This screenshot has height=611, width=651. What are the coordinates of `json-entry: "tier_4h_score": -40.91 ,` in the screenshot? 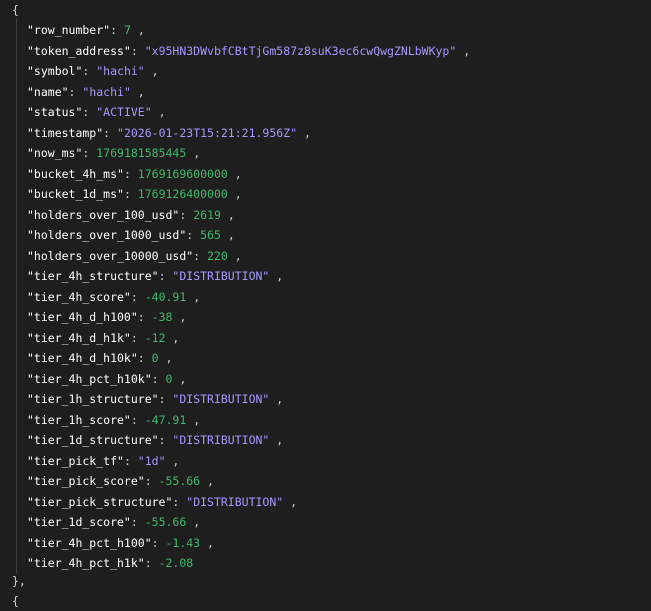 It's located at (114, 296).